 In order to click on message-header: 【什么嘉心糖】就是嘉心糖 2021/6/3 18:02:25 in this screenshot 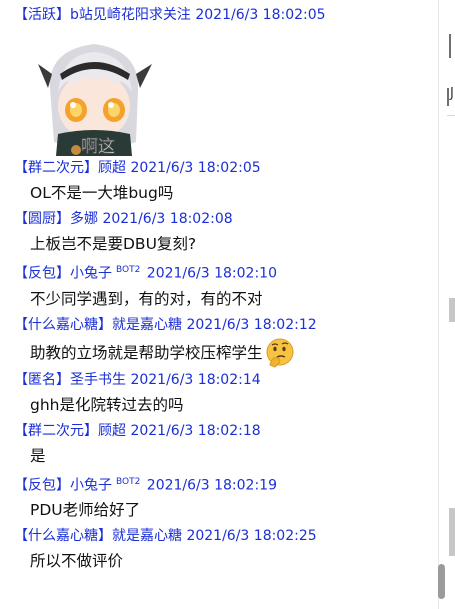, I will do `click(219, 536)`.